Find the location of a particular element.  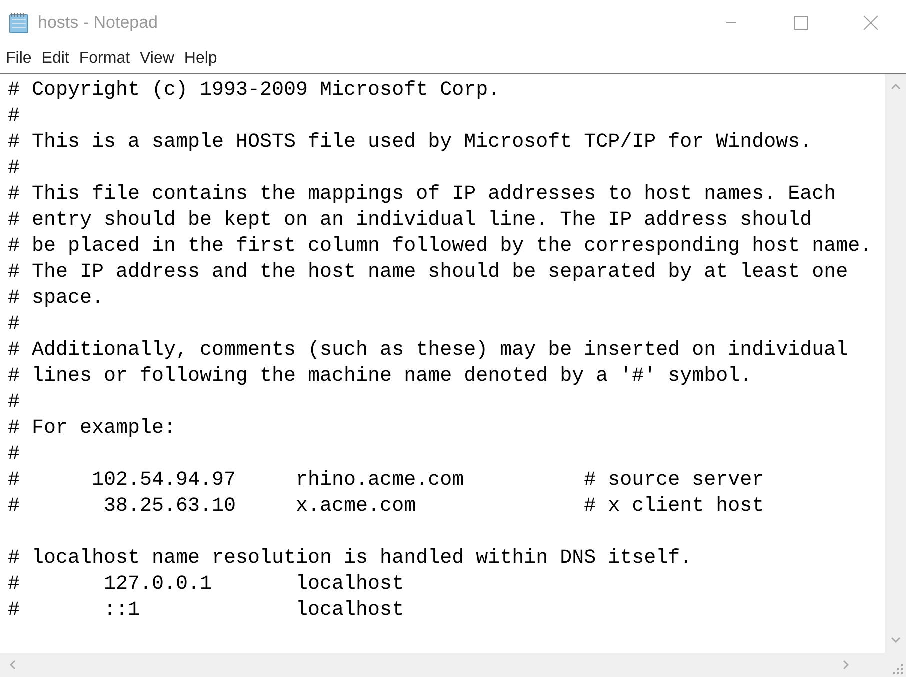

scroll-down-icon is located at coordinates (895, 640).